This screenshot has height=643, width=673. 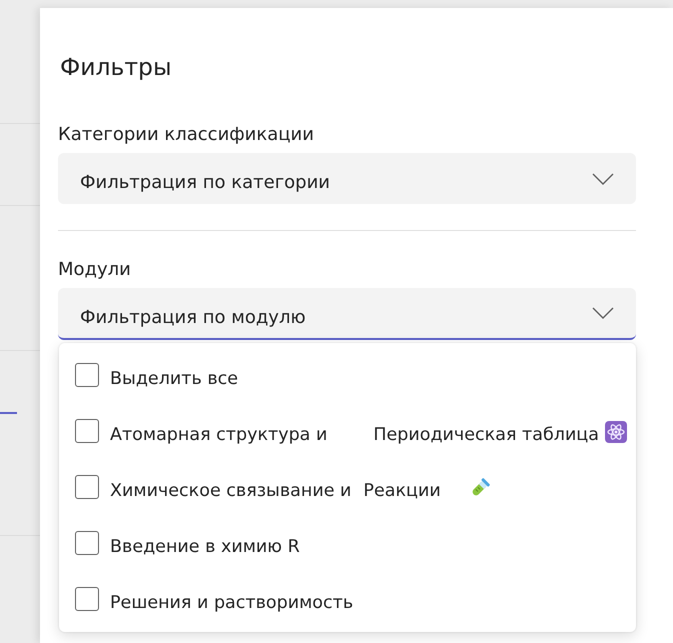 What do you see at coordinates (615, 432) in the screenshot?
I see `atom-icon` at bounding box center [615, 432].